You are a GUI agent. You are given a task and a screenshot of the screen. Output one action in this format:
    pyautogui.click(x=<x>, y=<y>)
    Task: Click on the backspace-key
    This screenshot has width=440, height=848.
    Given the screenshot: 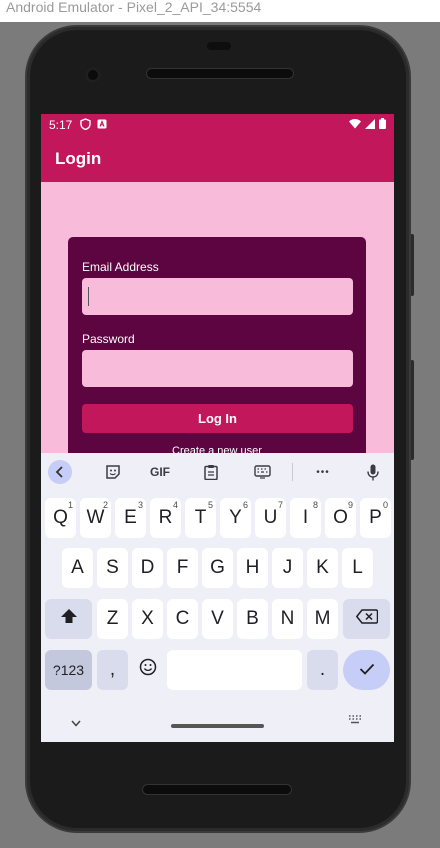 What is the action you would take?
    pyautogui.click(x=366, y=619)
    